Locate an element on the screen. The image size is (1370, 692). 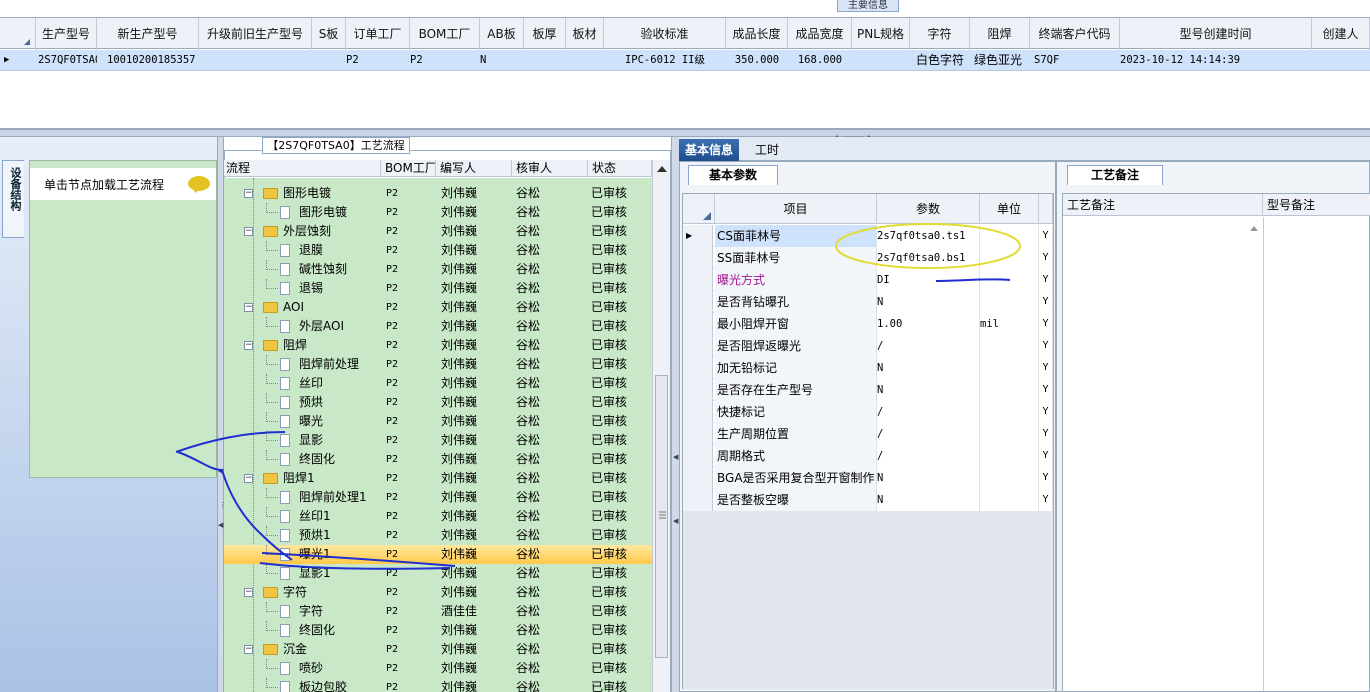
left-splitter: ◀ ⋮ ◀ is located at coordinates (221, 414).